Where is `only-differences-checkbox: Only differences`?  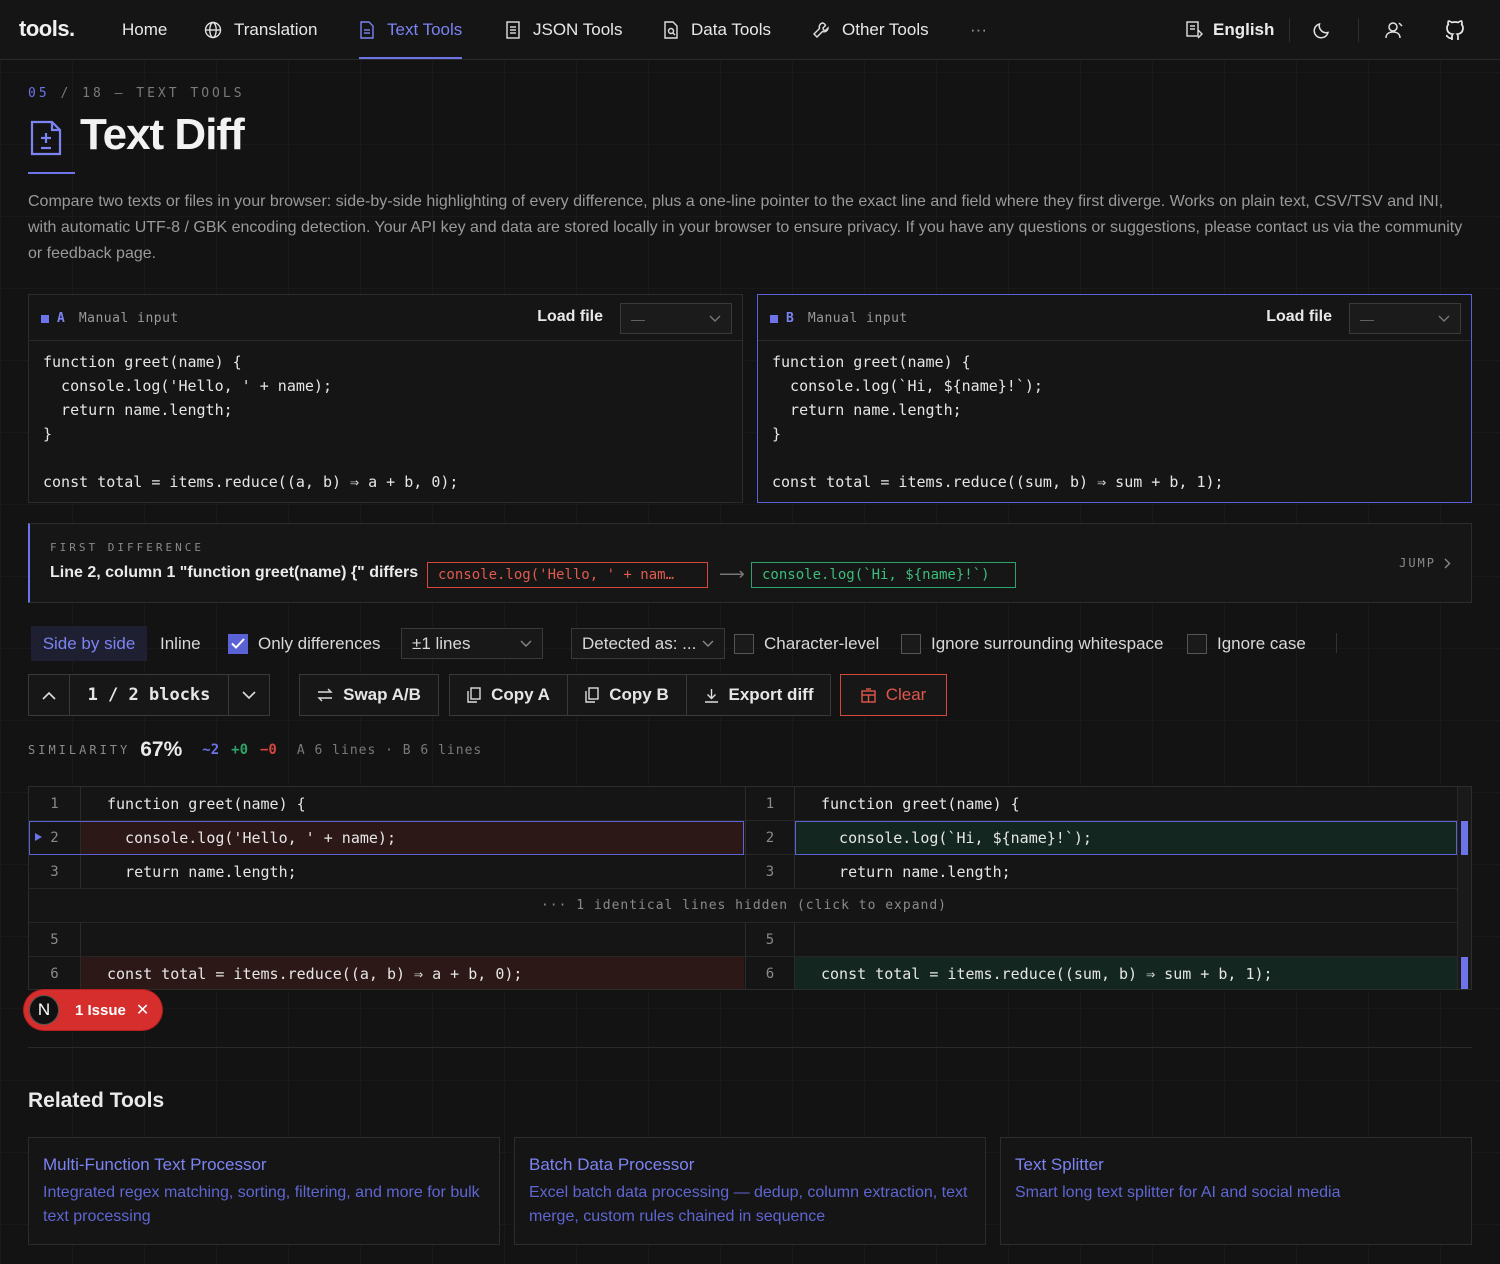 only-differences-checkbox: Only differences is located at coordinates (304, 643).